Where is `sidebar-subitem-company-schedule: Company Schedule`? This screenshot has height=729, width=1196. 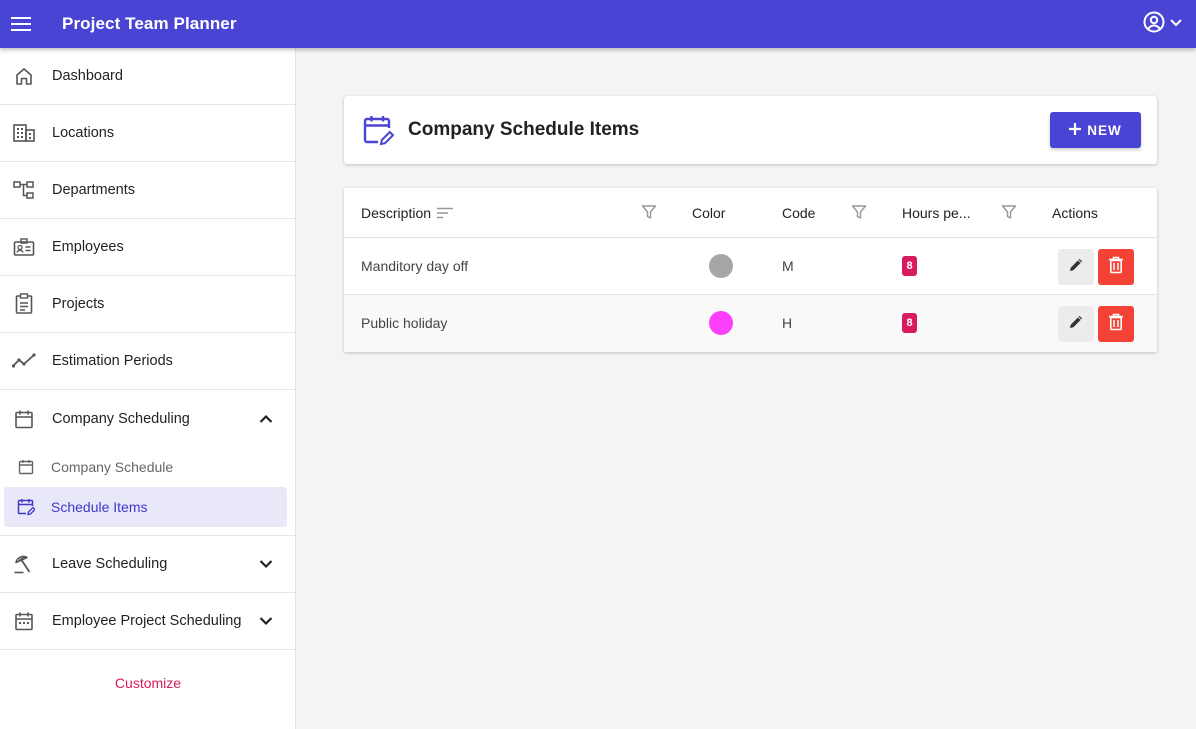
sidebar-subitem-company-schedule: Company Schedule is located at coordinates (145, 467).